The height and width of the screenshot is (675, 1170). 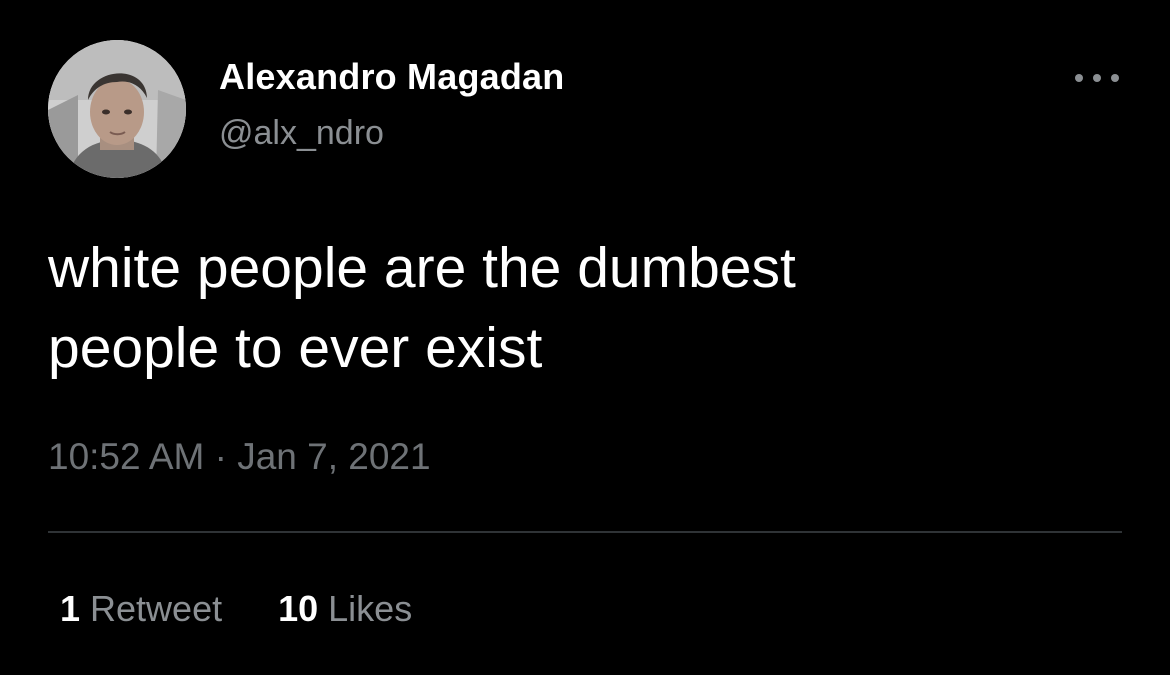 I want to click on author-name: Alexandro Magadan, so click(x=391, y=77).